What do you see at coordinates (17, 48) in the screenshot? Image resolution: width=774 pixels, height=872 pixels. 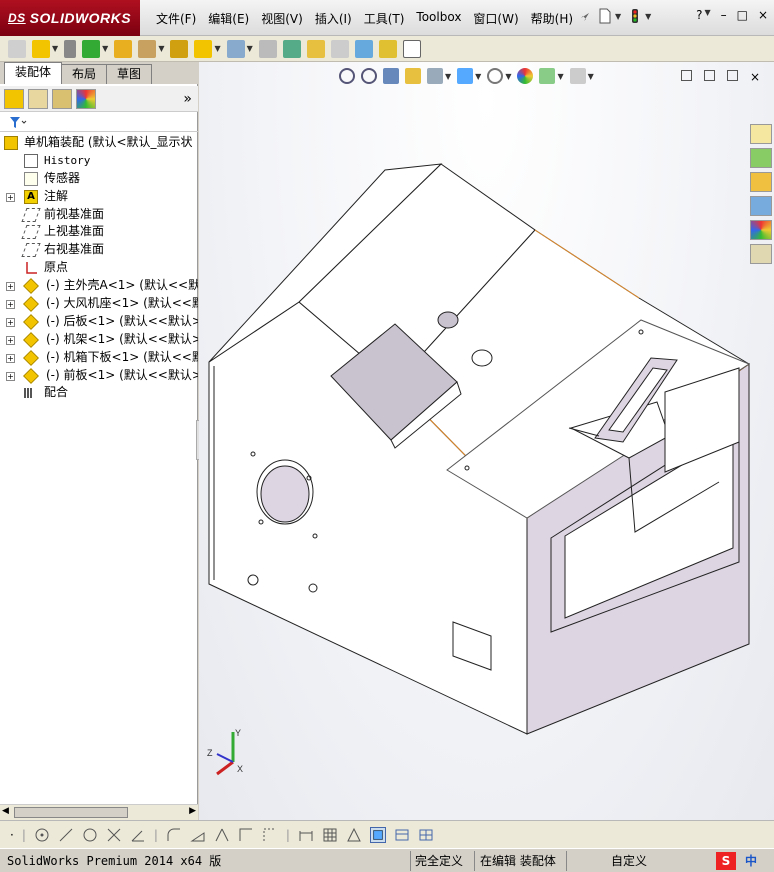 I see `edit-component-icon` at bounding box center [17, 48].